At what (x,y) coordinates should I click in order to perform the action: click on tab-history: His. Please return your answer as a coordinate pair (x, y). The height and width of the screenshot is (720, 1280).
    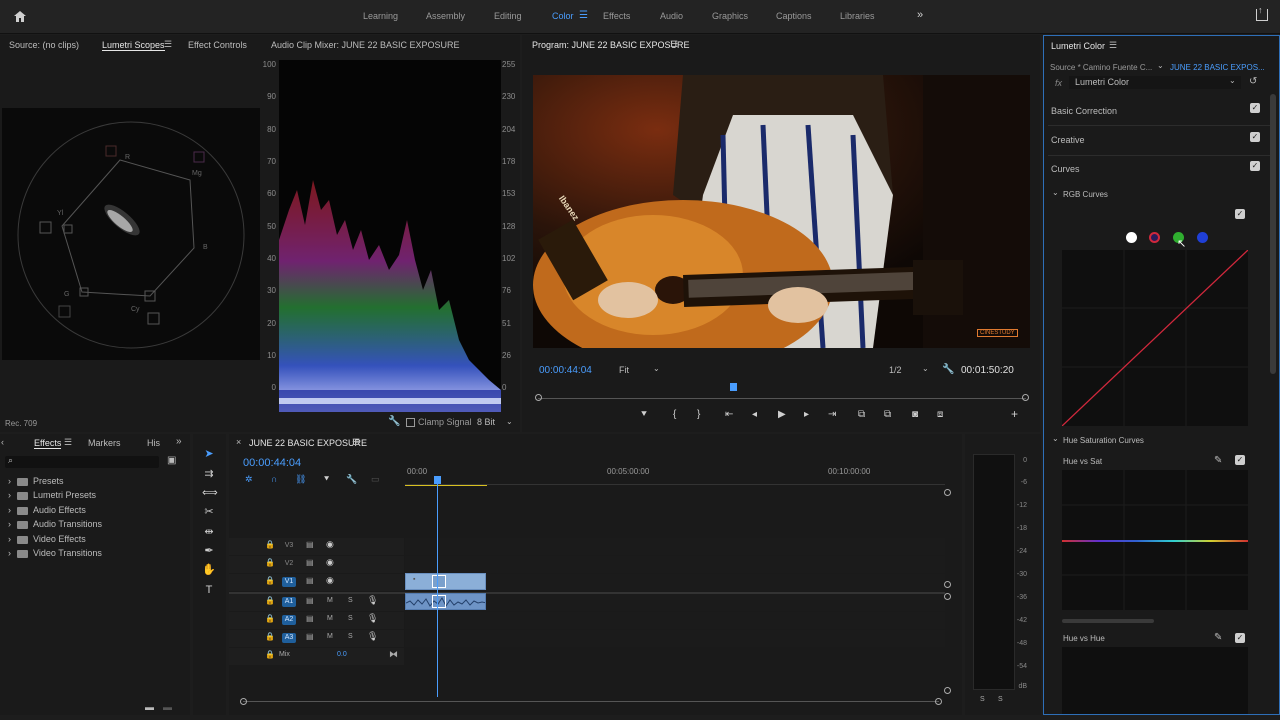
    Looking at the image, I should click on (153, 443).